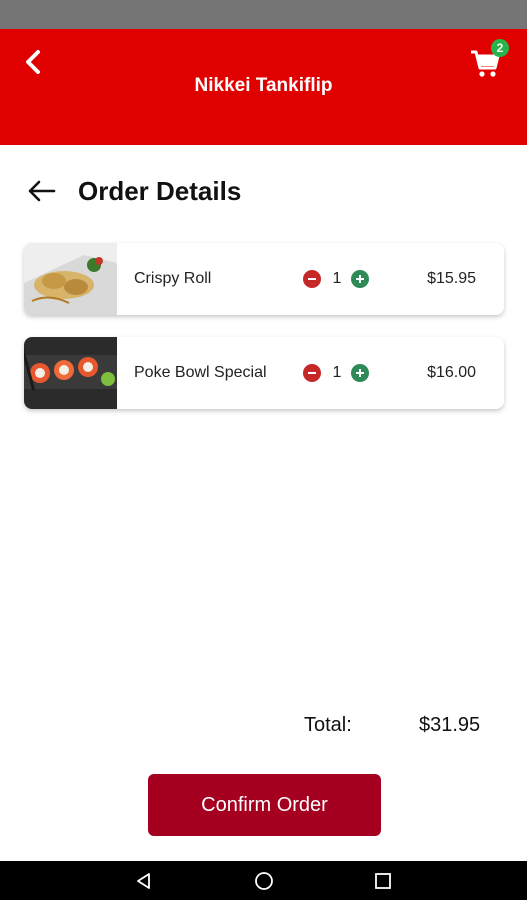  Describe the element at coordinates (144, 881) in the screenshot. I see `nav-back-icon` at that location.